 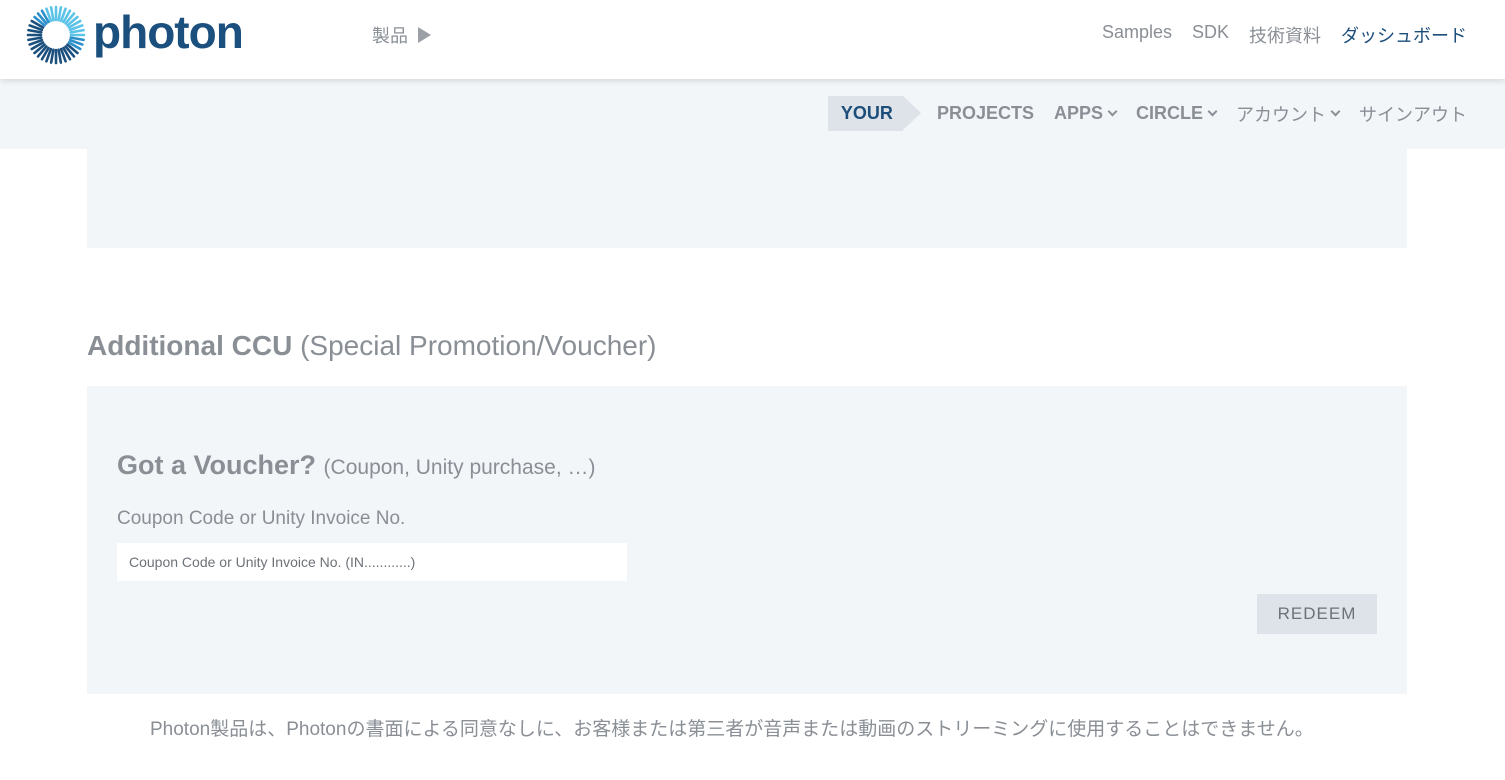 I want to click on redeem-button: REDEEM, so click(x=1317, y=614).